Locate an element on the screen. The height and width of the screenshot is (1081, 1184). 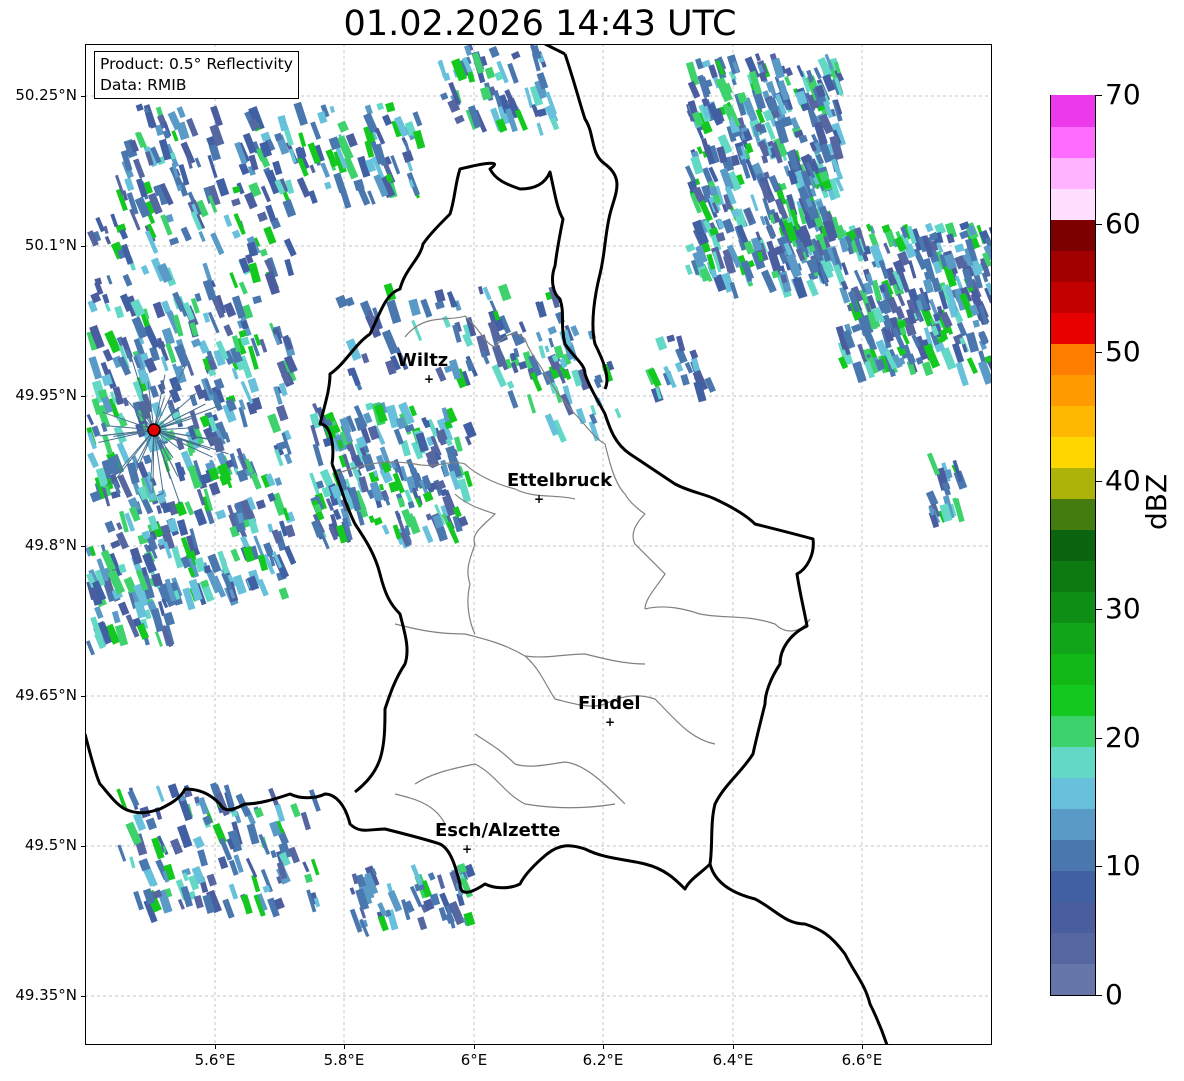
colorbar is located at coordinates (1073, 545).